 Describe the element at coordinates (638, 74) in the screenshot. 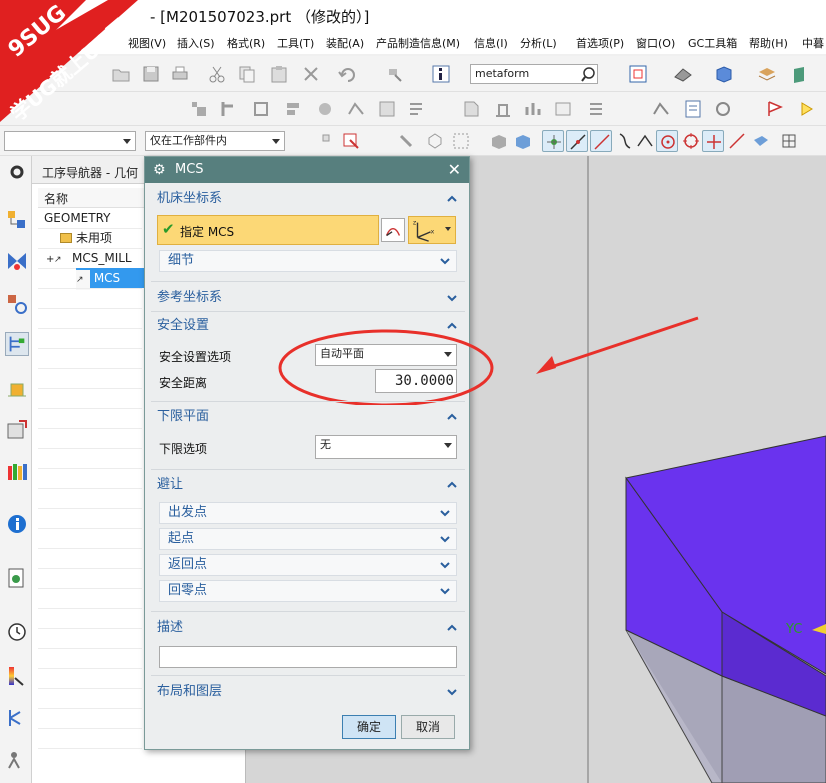

I see `fit-view-icon` at that location.